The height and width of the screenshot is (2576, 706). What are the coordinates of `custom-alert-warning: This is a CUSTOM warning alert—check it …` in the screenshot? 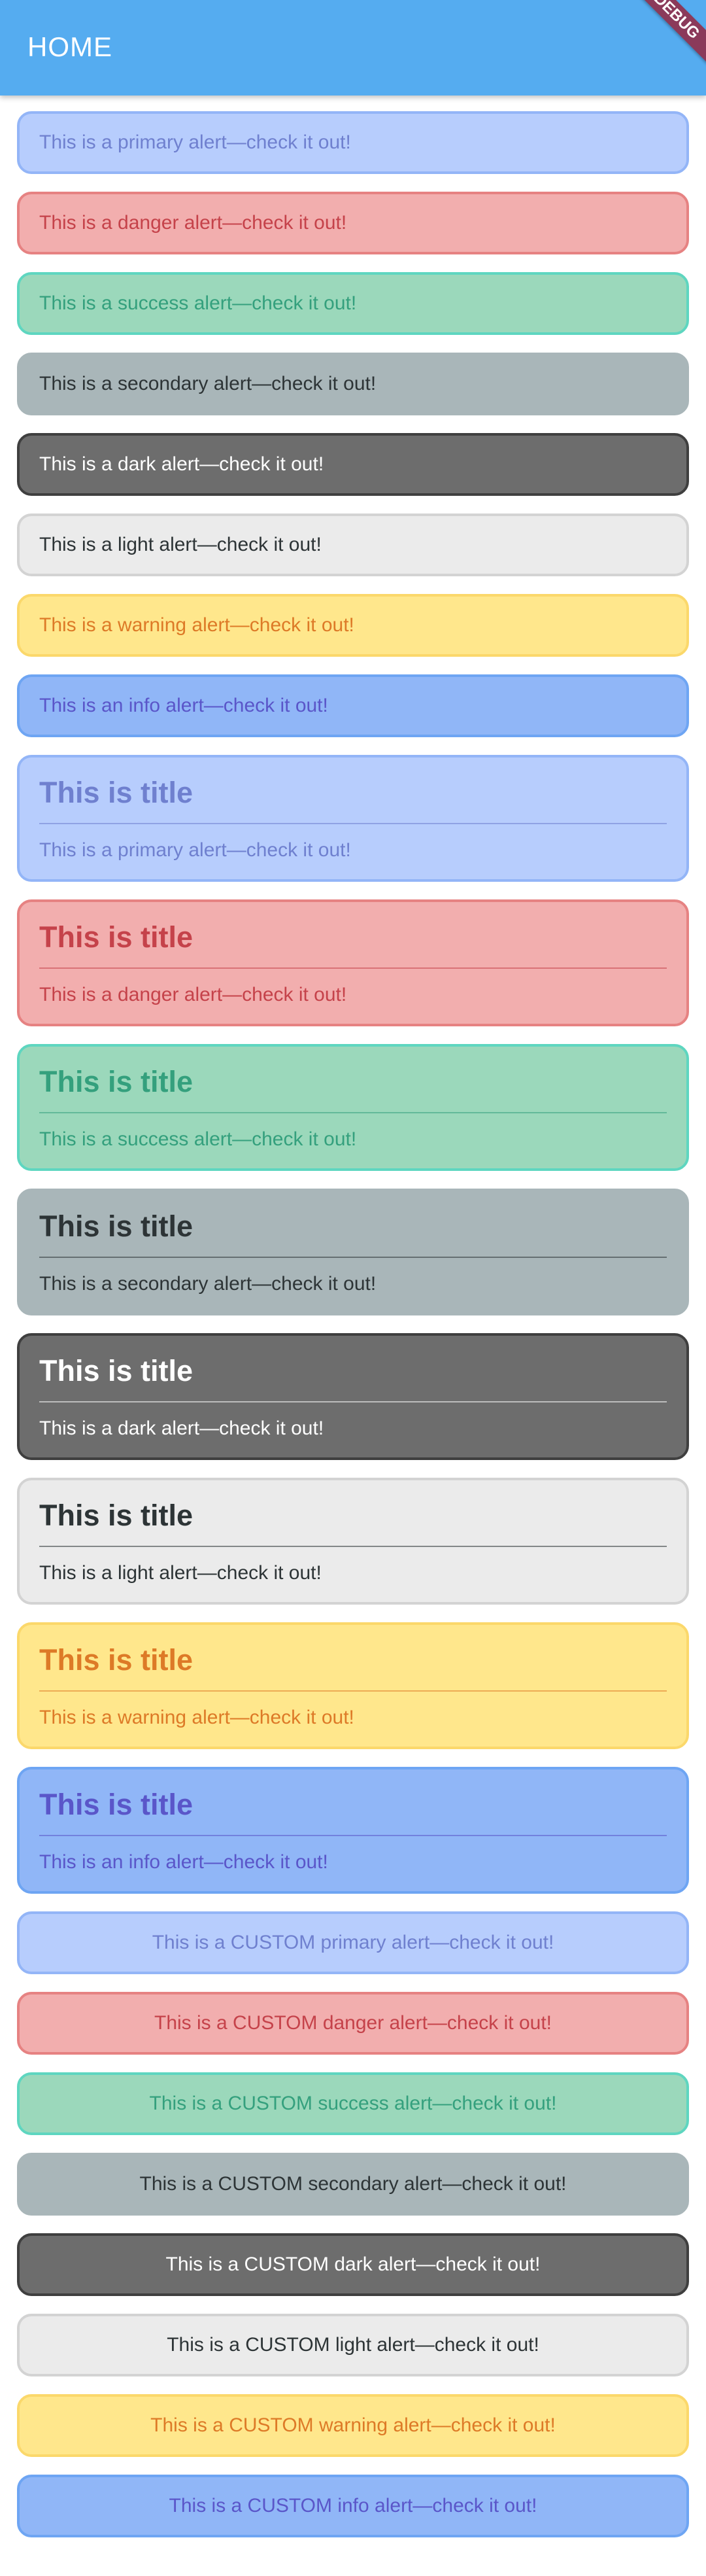 It's located at (353, 2425).